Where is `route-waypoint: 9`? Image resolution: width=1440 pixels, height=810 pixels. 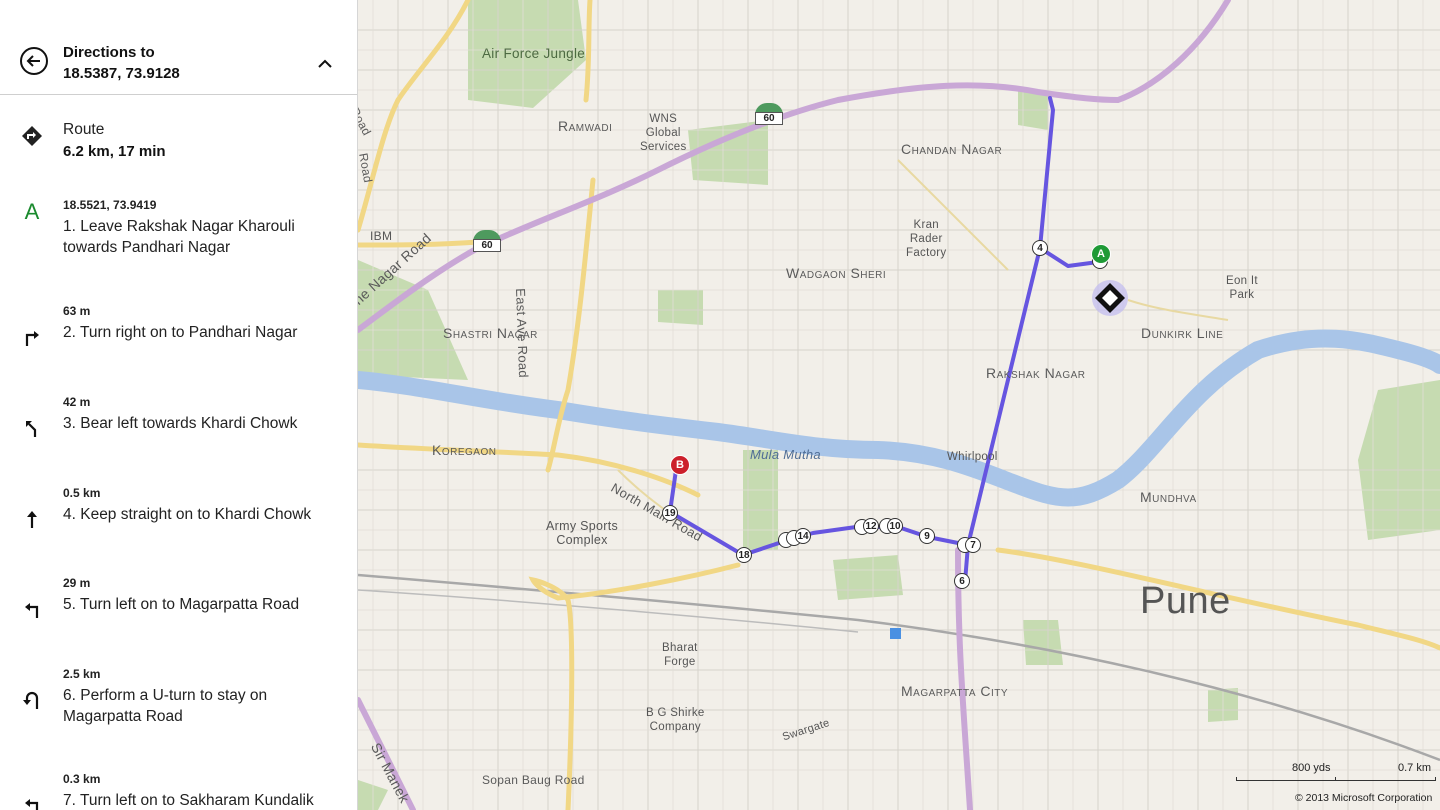 route-waypoint: 9 is located at coordinates (927, 536).